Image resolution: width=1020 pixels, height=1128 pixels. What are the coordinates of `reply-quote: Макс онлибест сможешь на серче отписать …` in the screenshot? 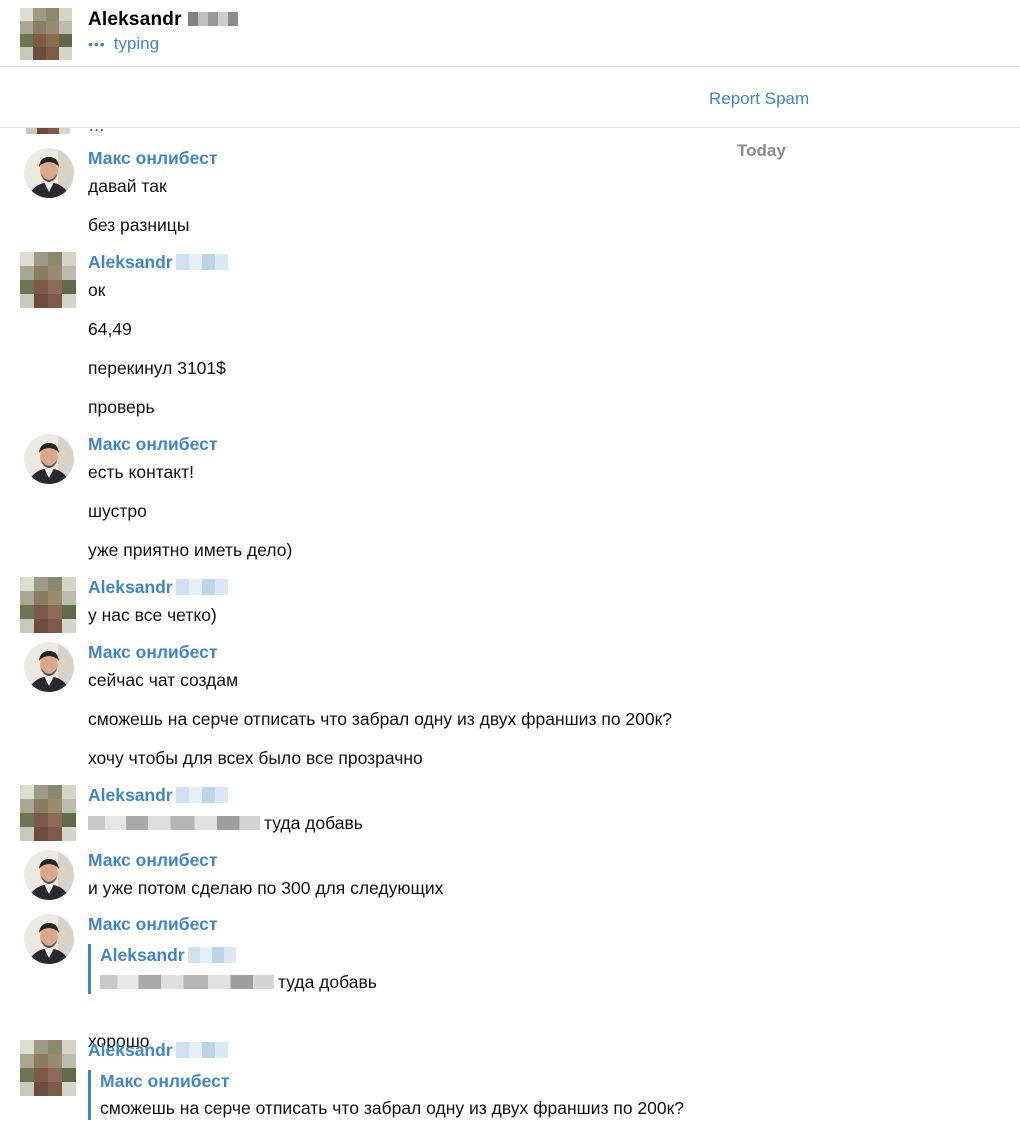 It's located at (386, 1095).